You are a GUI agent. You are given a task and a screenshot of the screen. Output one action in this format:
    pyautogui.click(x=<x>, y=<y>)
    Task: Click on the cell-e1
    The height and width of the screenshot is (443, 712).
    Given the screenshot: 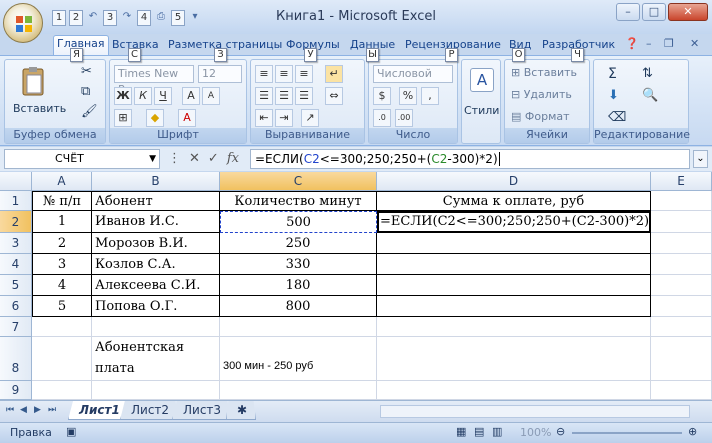 What is the action you would take?
    pyautogui.click(x=681, y=201)
    